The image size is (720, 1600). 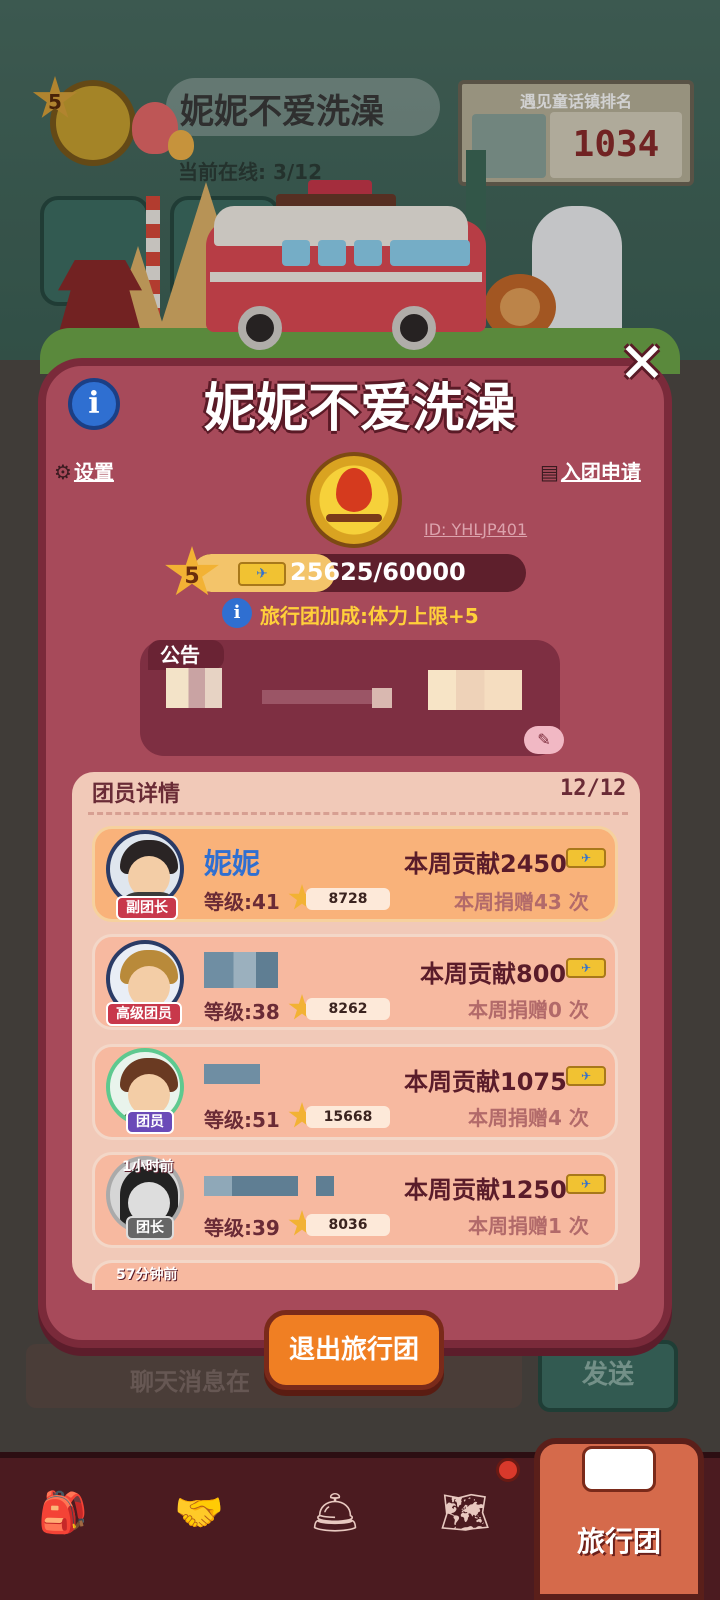 What do you see at coordinates (528, 1118) in the screenshot?
I see `member-donations: 本周捐赠4 次` at bounding box center [528, 1118].